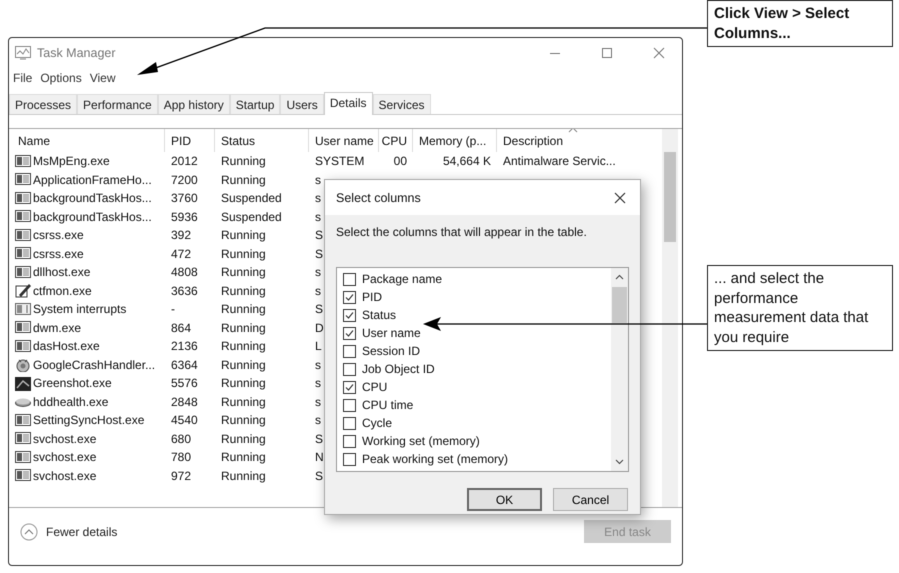 This screenshot has height=573, width=899. I want to click on table-cell: 392, so click(181, 235).